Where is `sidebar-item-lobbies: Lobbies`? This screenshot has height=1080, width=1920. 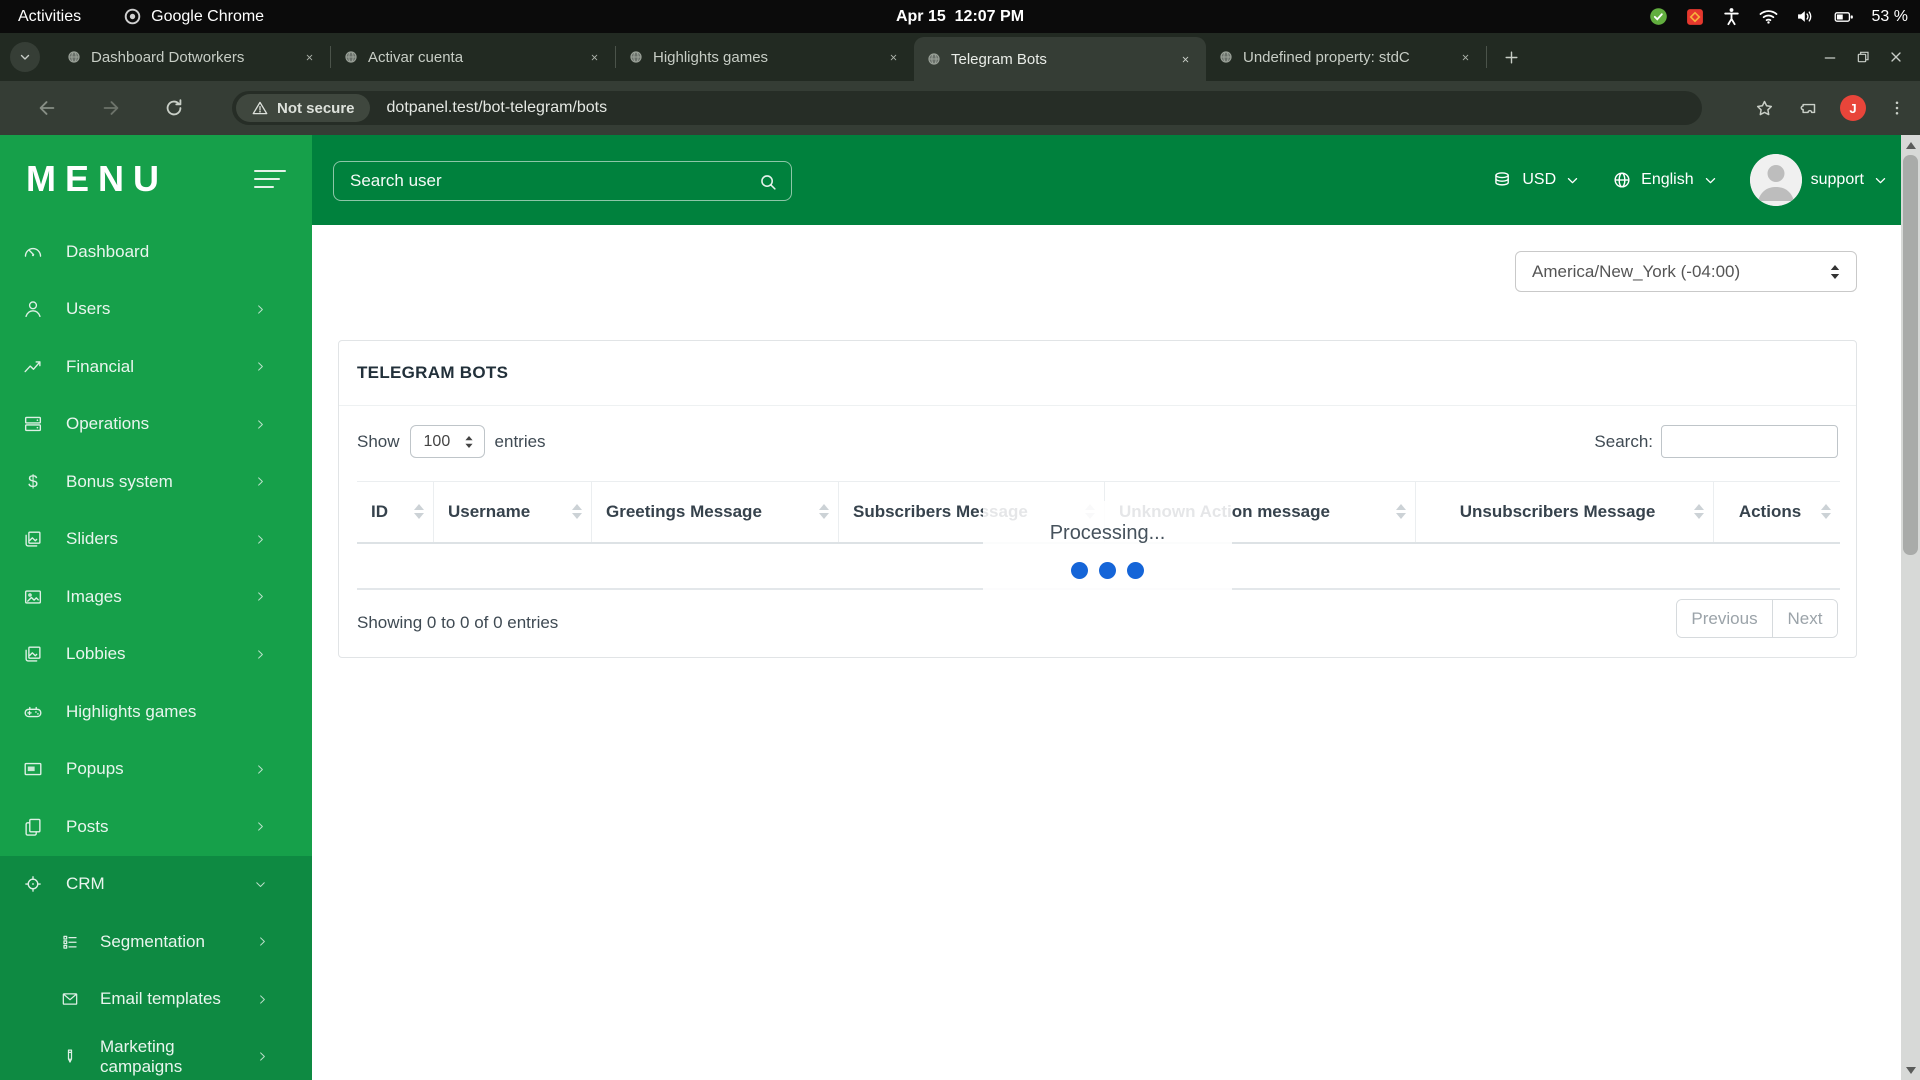 sidebar-item-lobbies: Lobbies is located at coordinates (156, 655).